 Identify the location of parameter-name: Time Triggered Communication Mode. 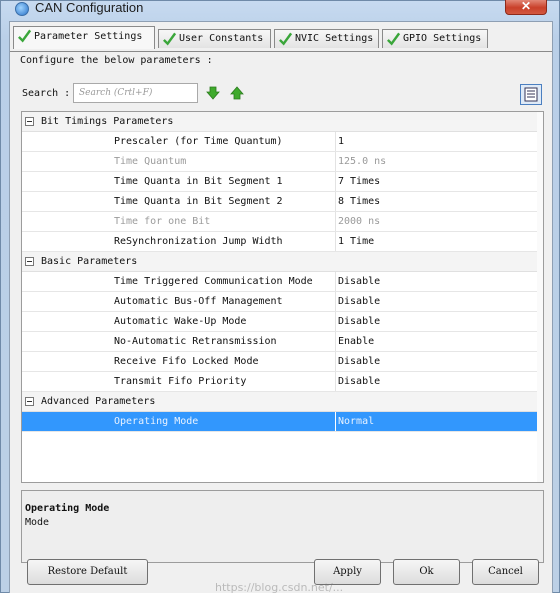
(213, 281).